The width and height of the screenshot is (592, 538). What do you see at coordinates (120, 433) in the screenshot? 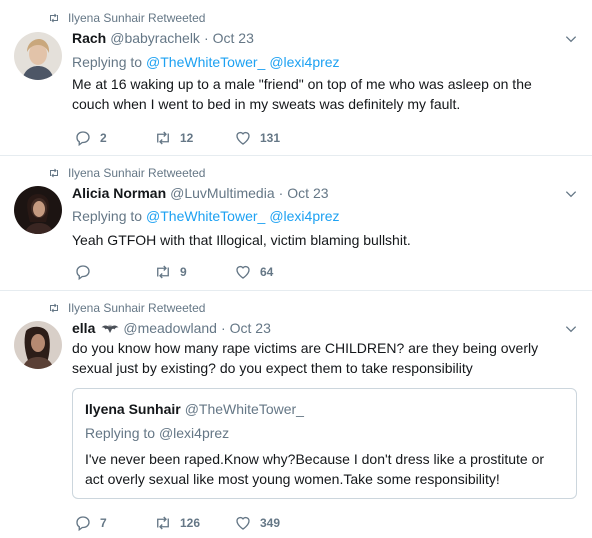
I see `quoted-replying-to-label: Replying to` at bounding box center [120, 433].